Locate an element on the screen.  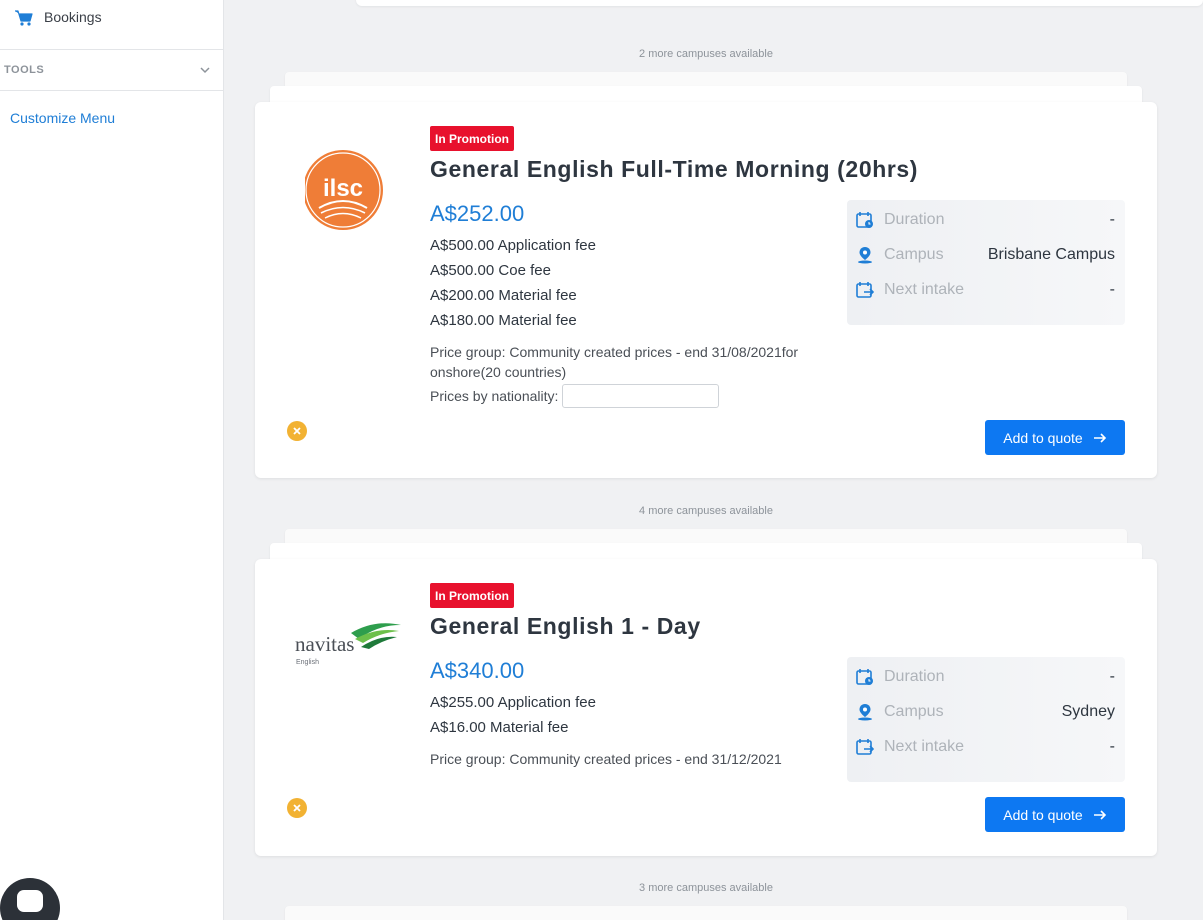
chat-icon is located at coordinates (30, 901).